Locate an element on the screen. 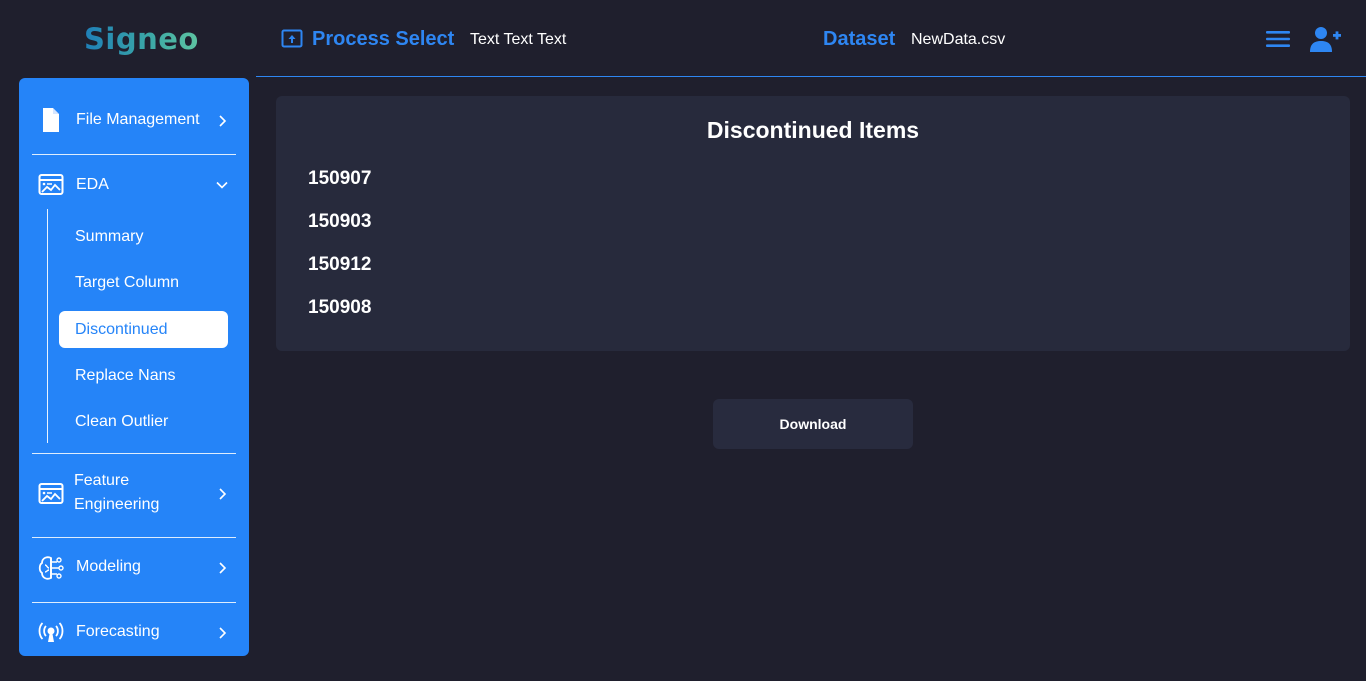  sidebar-subitem-target-column: Target Column is located at coordinates (143, 282).